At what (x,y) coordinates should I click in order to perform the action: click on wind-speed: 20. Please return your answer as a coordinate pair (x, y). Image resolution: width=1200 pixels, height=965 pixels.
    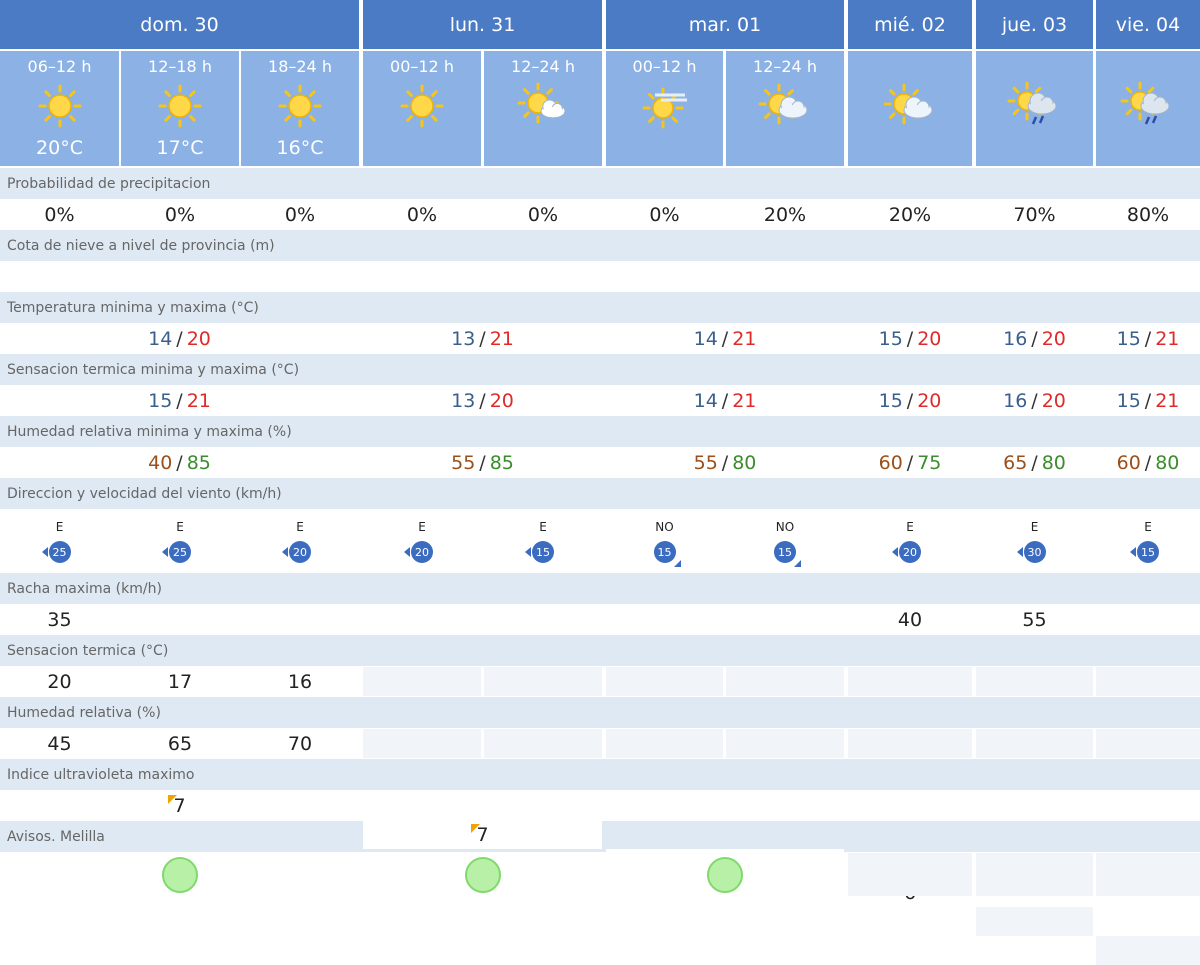
    Looking at the image, I should click on (910, 552).